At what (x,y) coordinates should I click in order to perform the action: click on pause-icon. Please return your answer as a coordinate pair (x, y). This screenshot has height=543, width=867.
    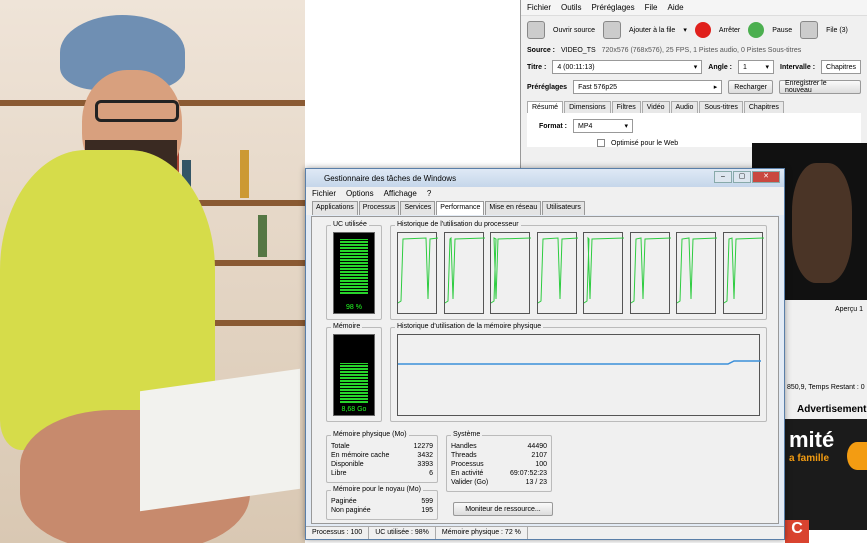
    Looking at the image, I should click on (756, 30).